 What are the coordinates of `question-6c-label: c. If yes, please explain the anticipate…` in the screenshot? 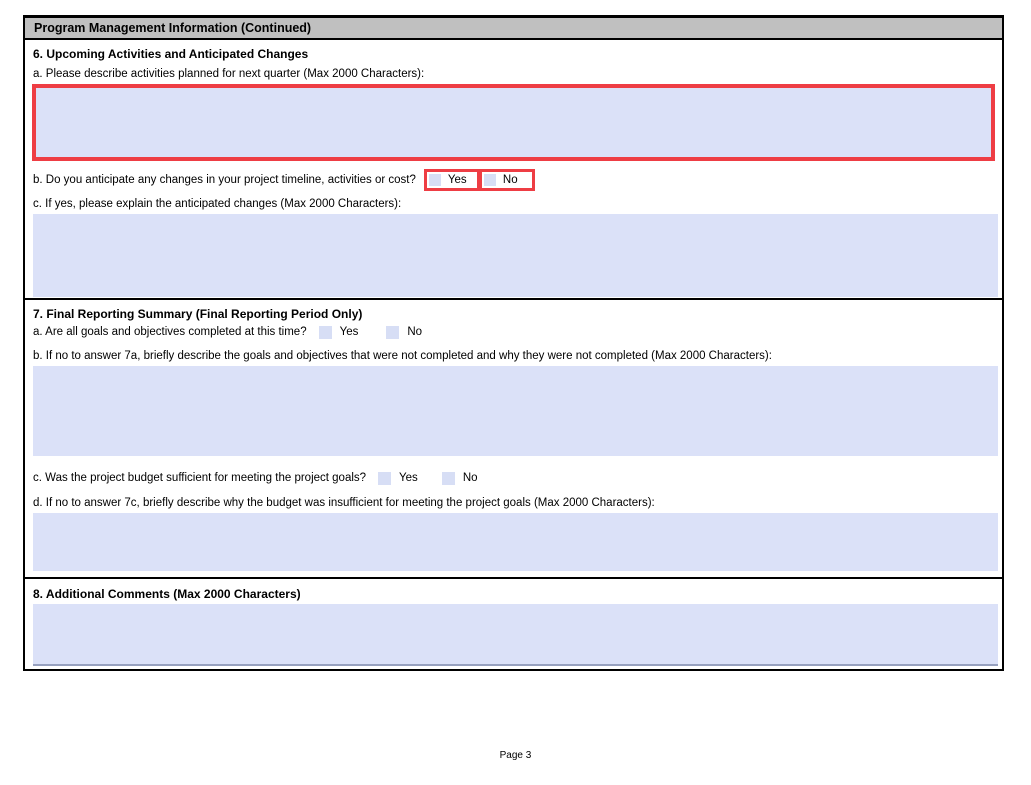 It's located at (217, 204).